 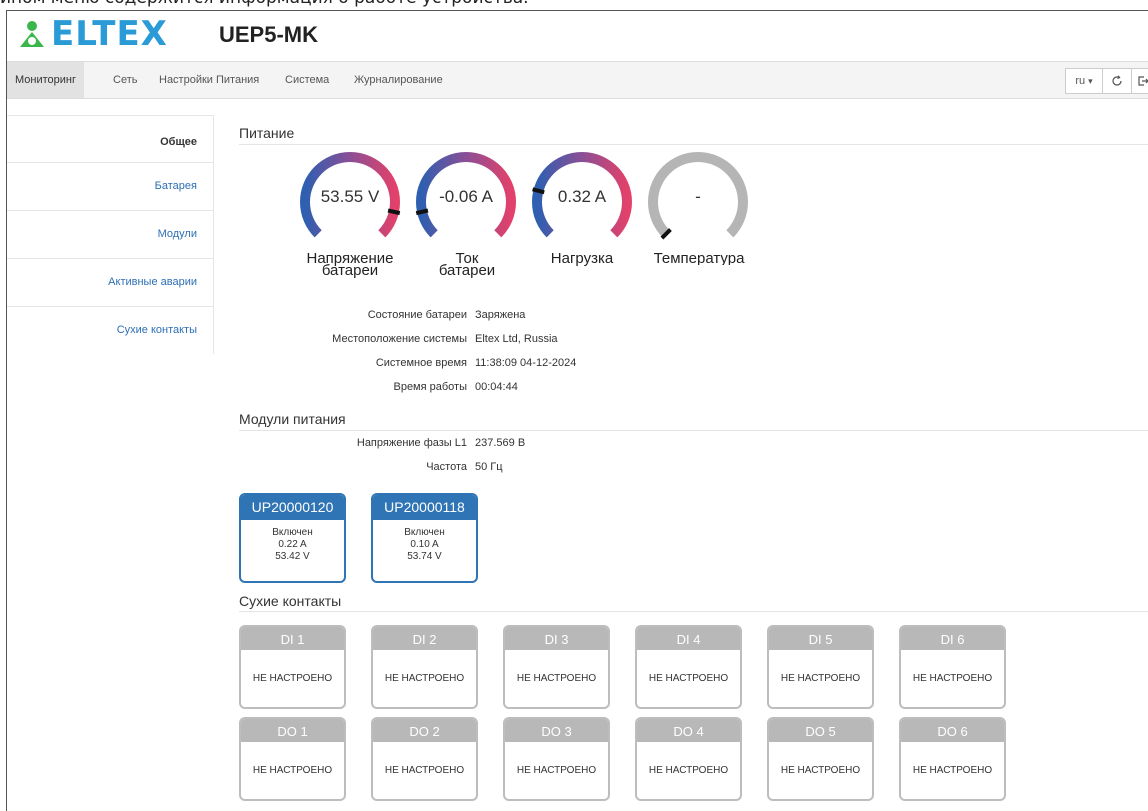 What do you see at coordinates (398, 80) in the screenshot?
I see `tab-logging: Журналирование` at bounding box center [398, 80].